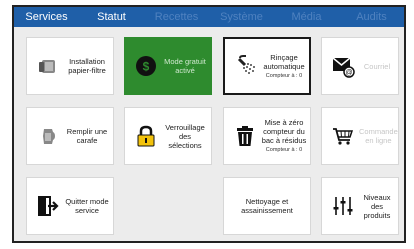  Describe the element at coordinates (284, 61) in the screenshot. I see `rinse-title: Rinçage automatique` at that location.